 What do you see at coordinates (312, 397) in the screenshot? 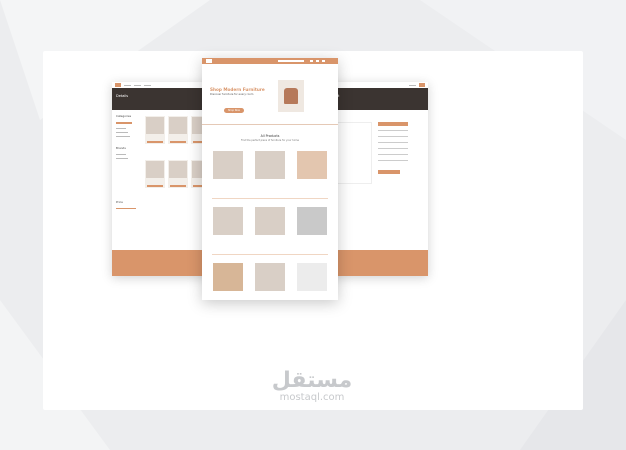
I see `watermark-latin: mostaql.com` at bounding box center [312, 397].